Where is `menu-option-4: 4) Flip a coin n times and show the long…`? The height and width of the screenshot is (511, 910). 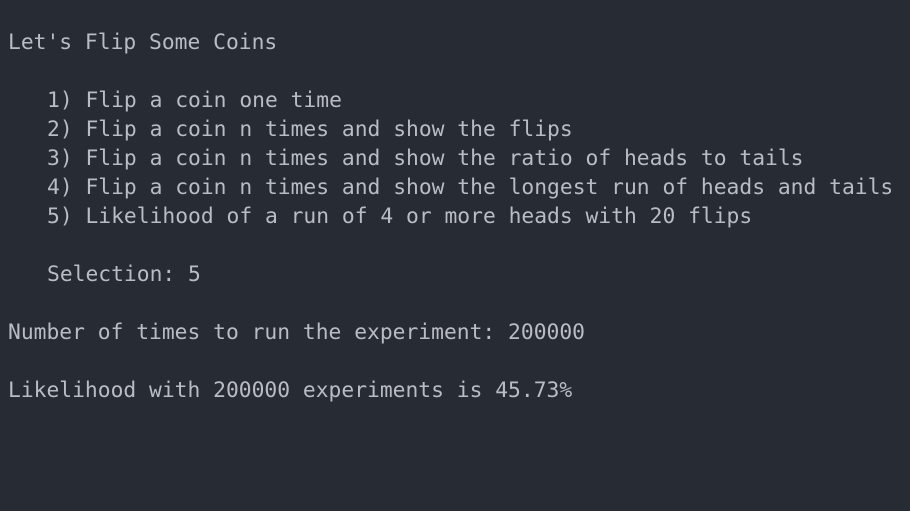
menu-option-4: 4) Flip a coin n times and show the long… is located at coordinates (470, 187).